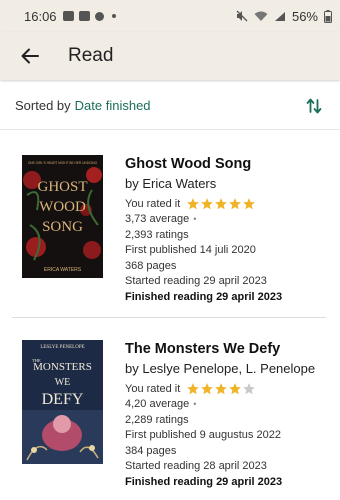 The height and width of the screenshot is (500, 340). I want to click on started-reading: Started reading 29 april 2023, so click(196, 281).